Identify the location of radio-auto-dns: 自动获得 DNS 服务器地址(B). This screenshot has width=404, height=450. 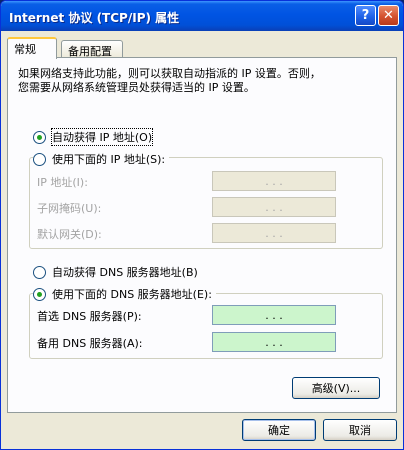
(115, 272).